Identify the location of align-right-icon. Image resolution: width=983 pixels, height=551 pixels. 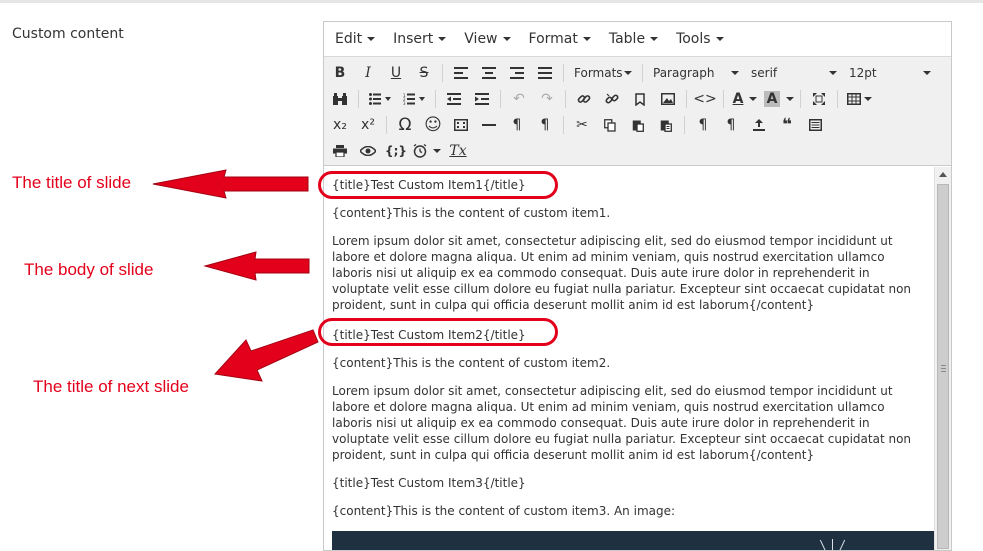
(517, 73).